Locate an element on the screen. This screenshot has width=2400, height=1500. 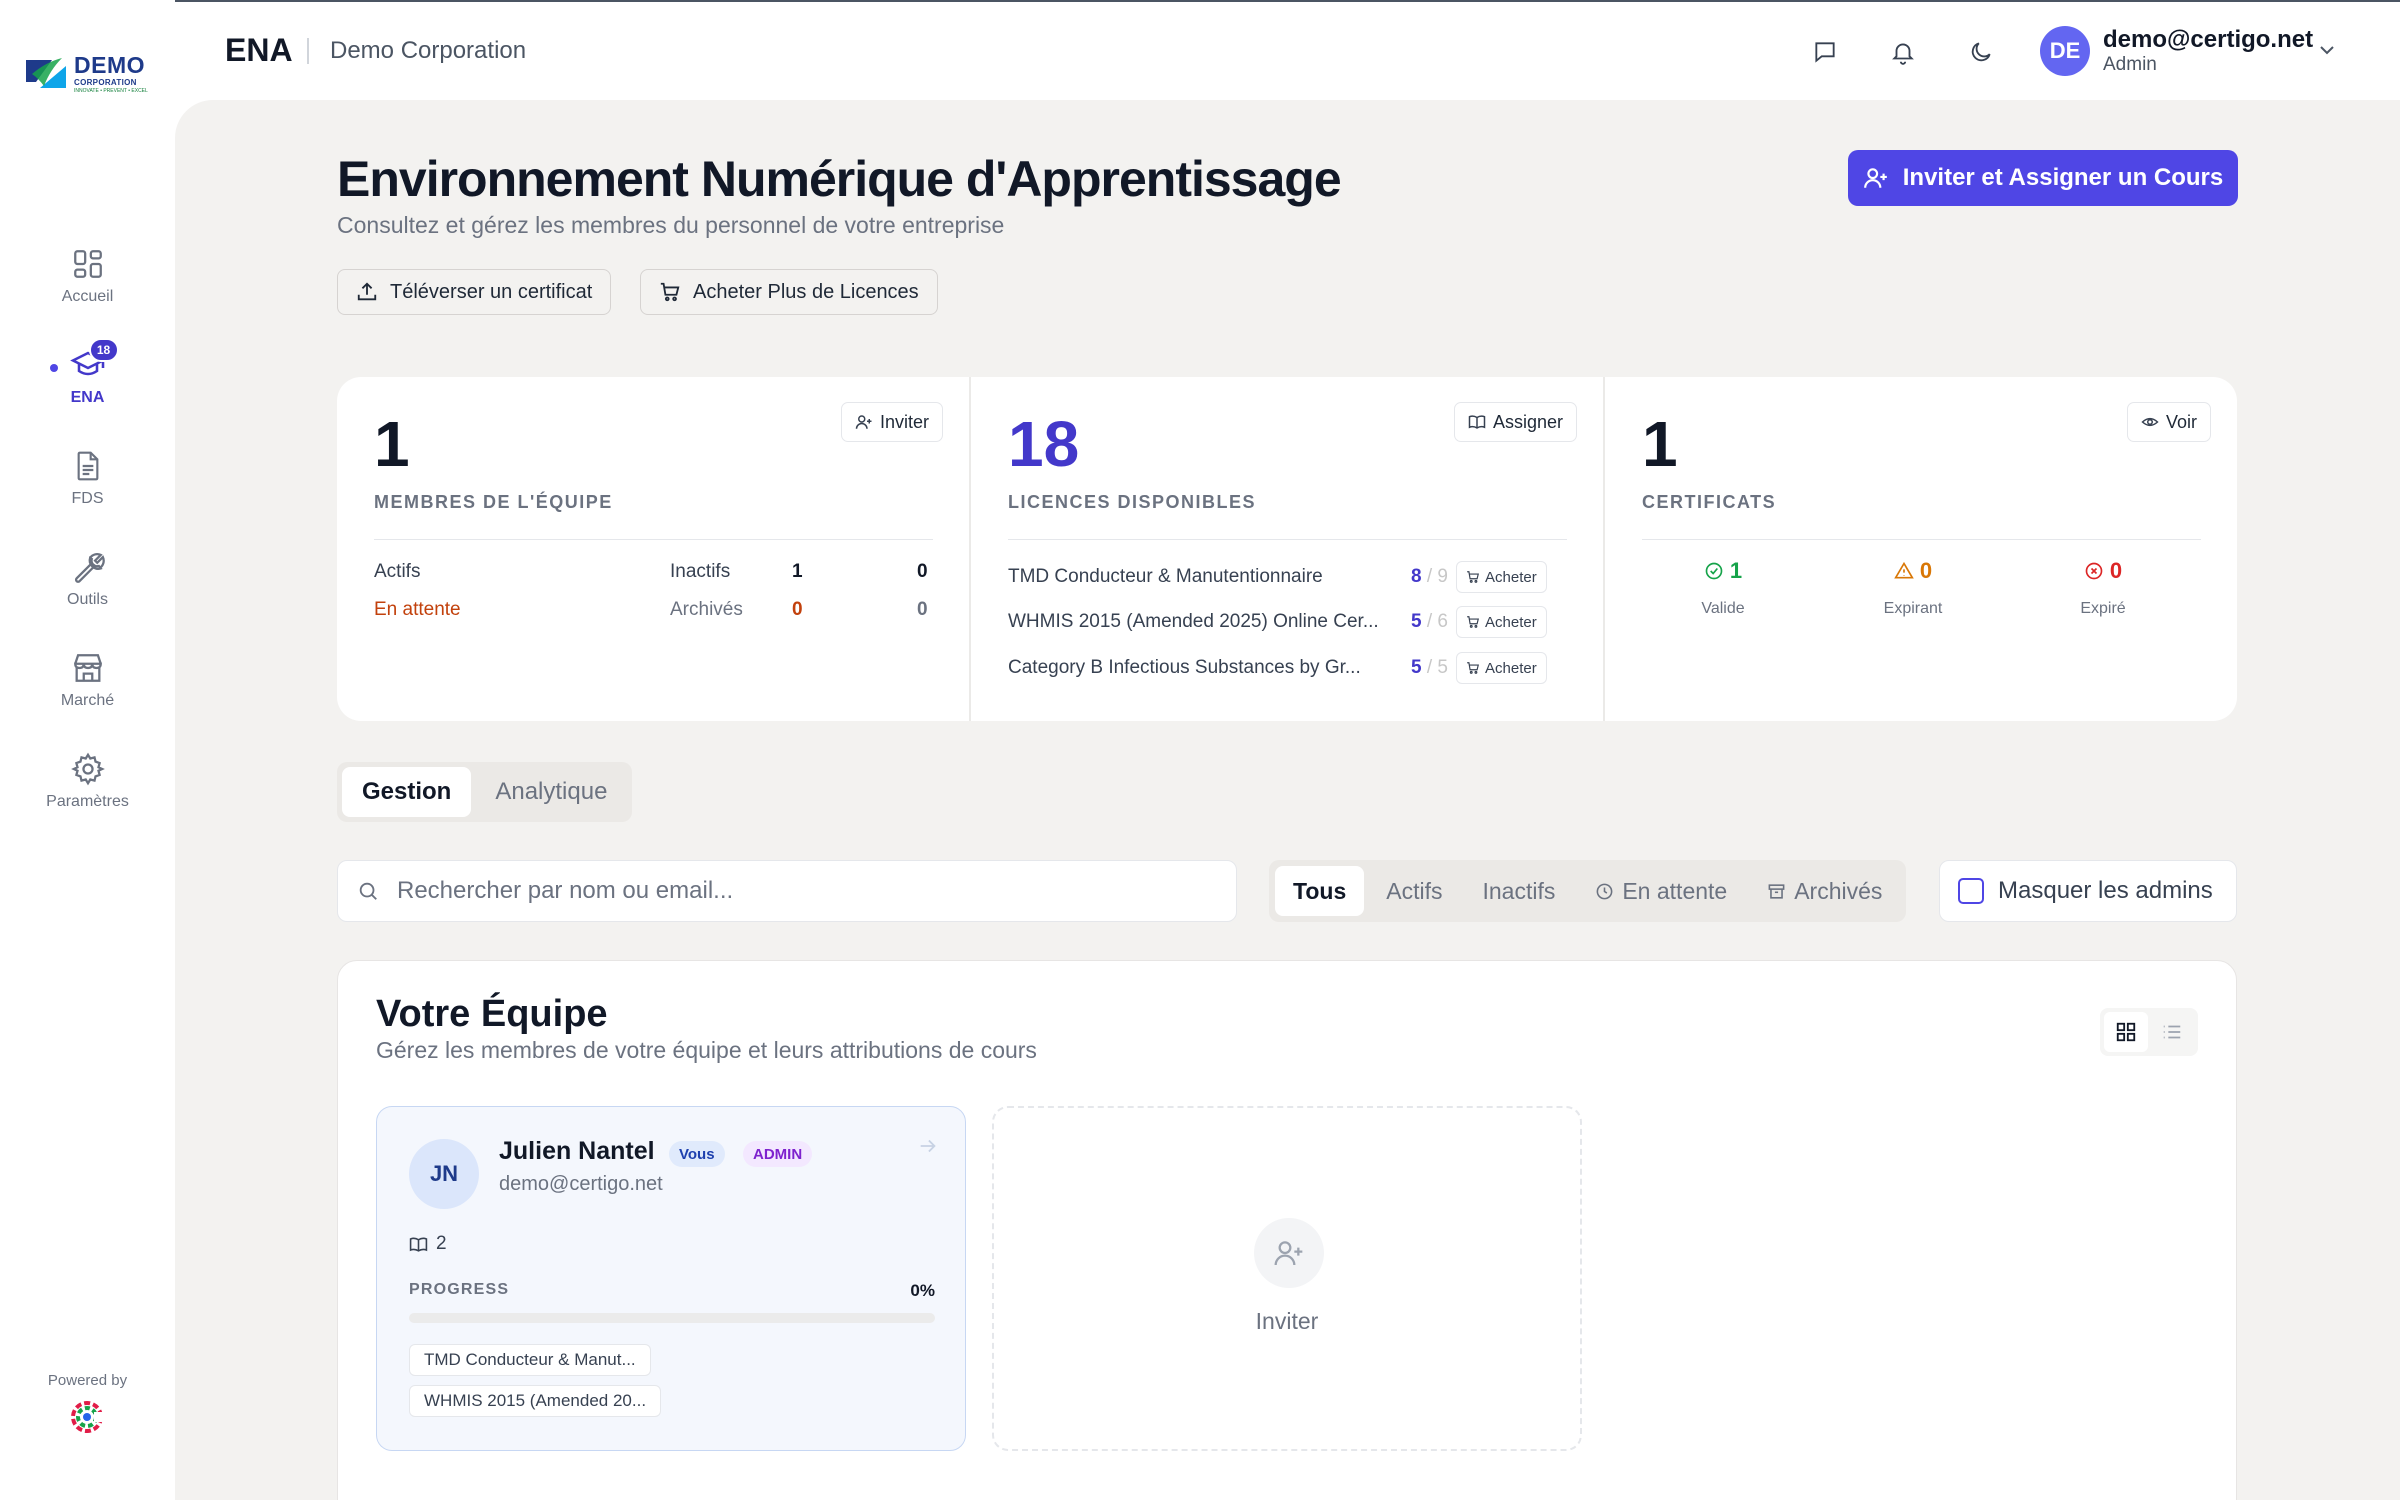
sidebar-item-label: Outils is located at coordinates (87, 599).